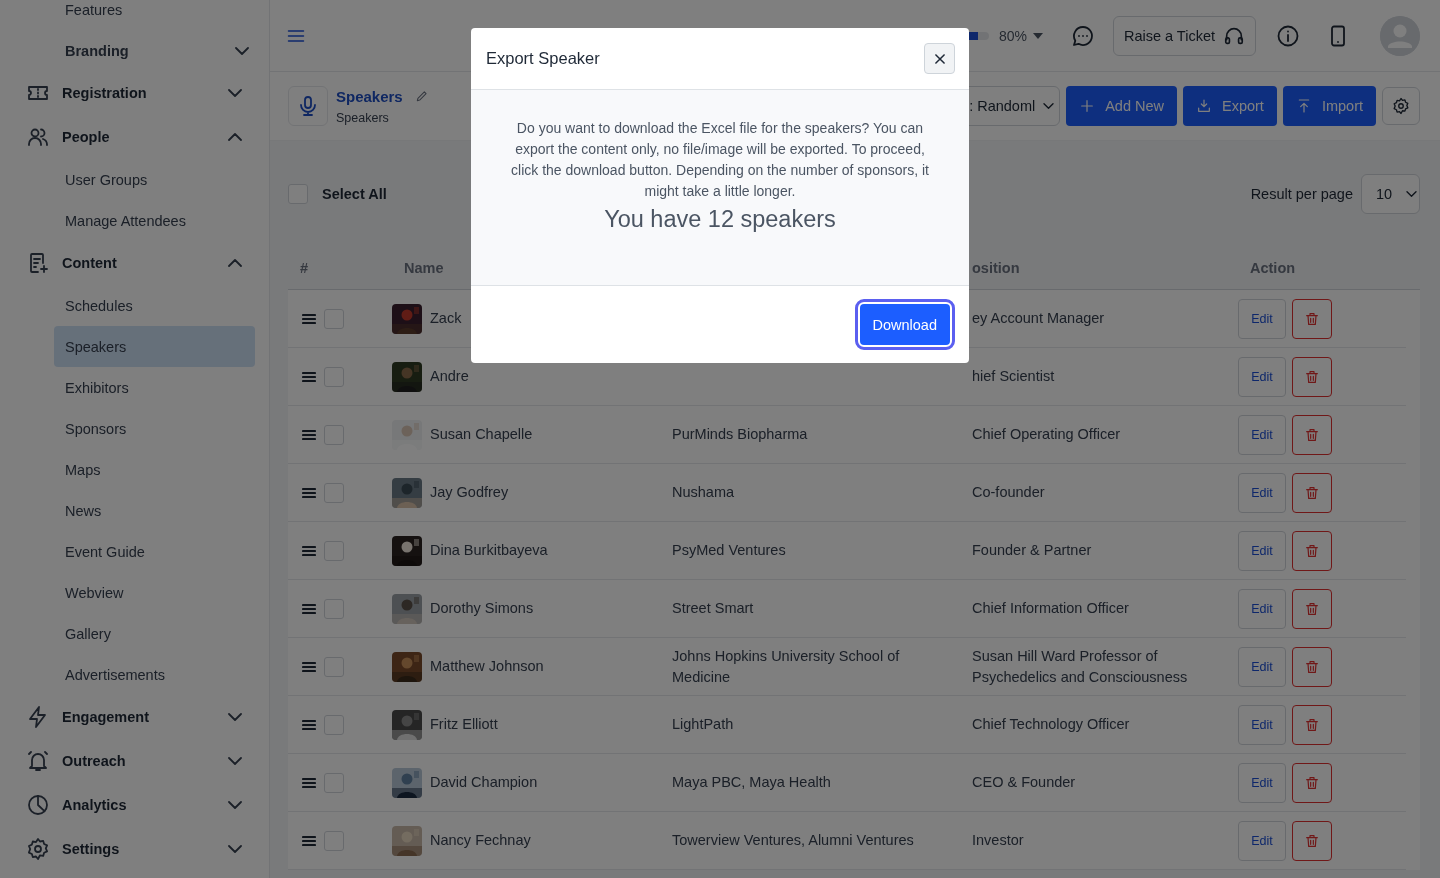 This screenshot has width=1440, height=878. What do you see at coordinates (154, 428) in the screenshot?
I see `sidebar-item: Sponsors` at bounding box center [154, 428].